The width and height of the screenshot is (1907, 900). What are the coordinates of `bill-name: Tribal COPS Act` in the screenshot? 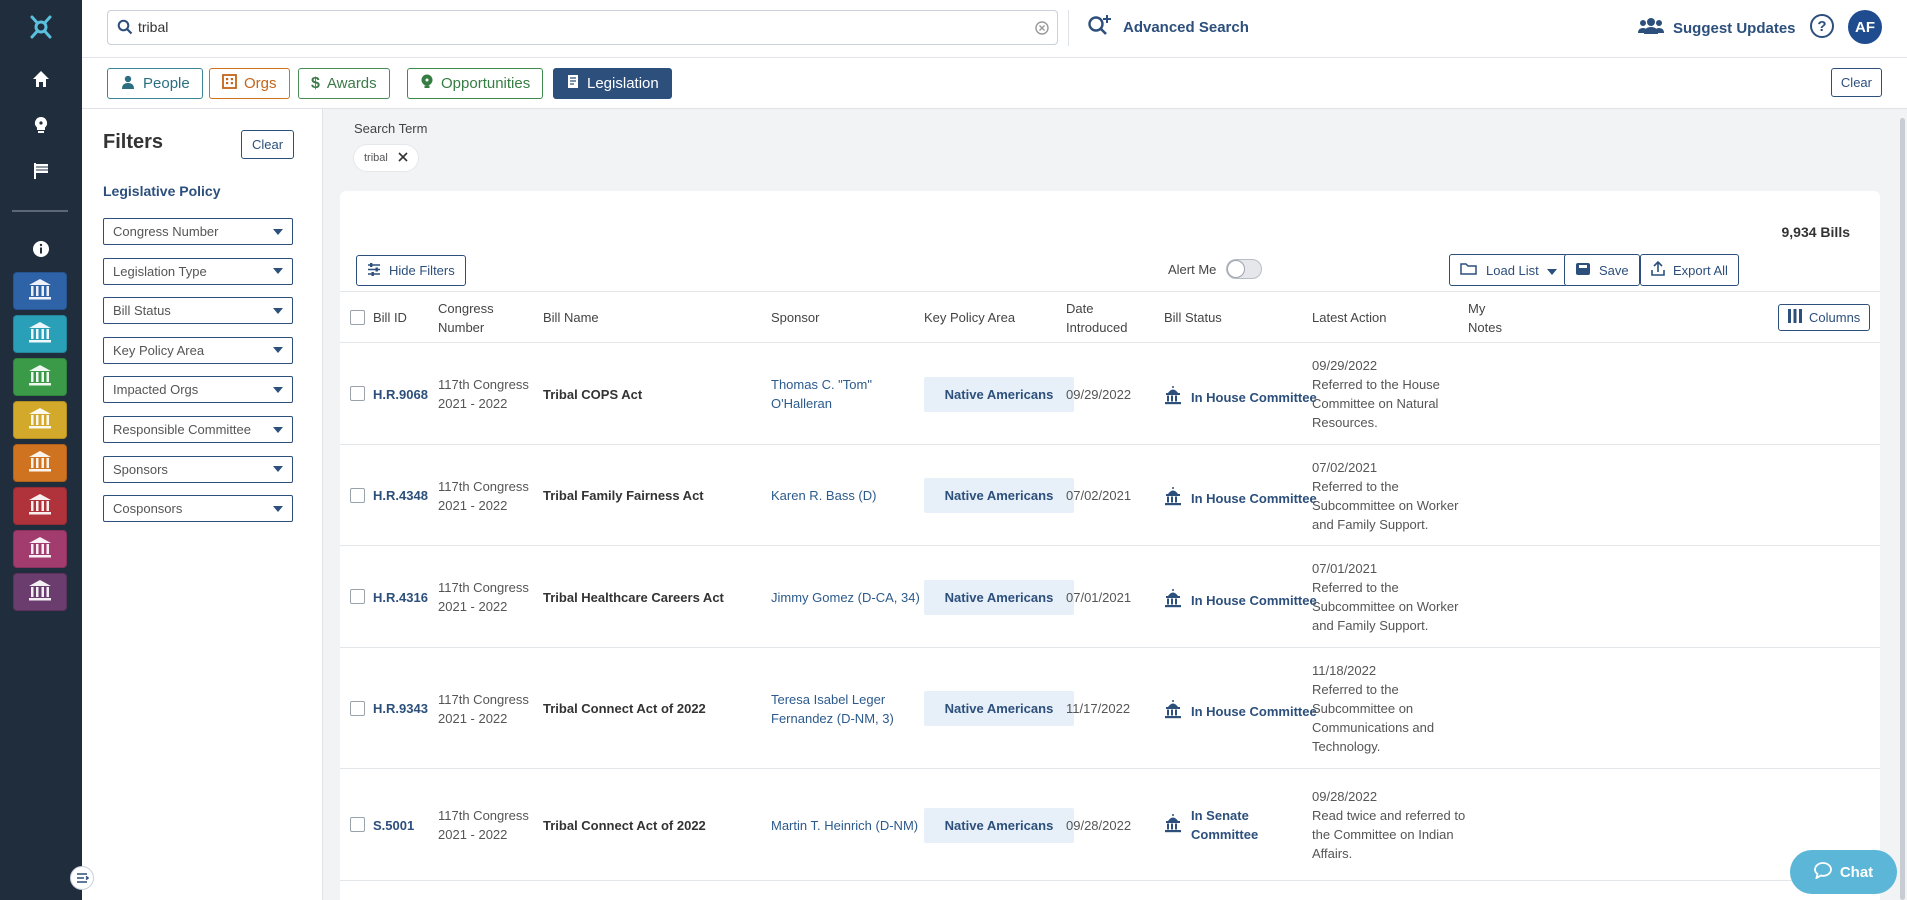 It's located at (592, 394).